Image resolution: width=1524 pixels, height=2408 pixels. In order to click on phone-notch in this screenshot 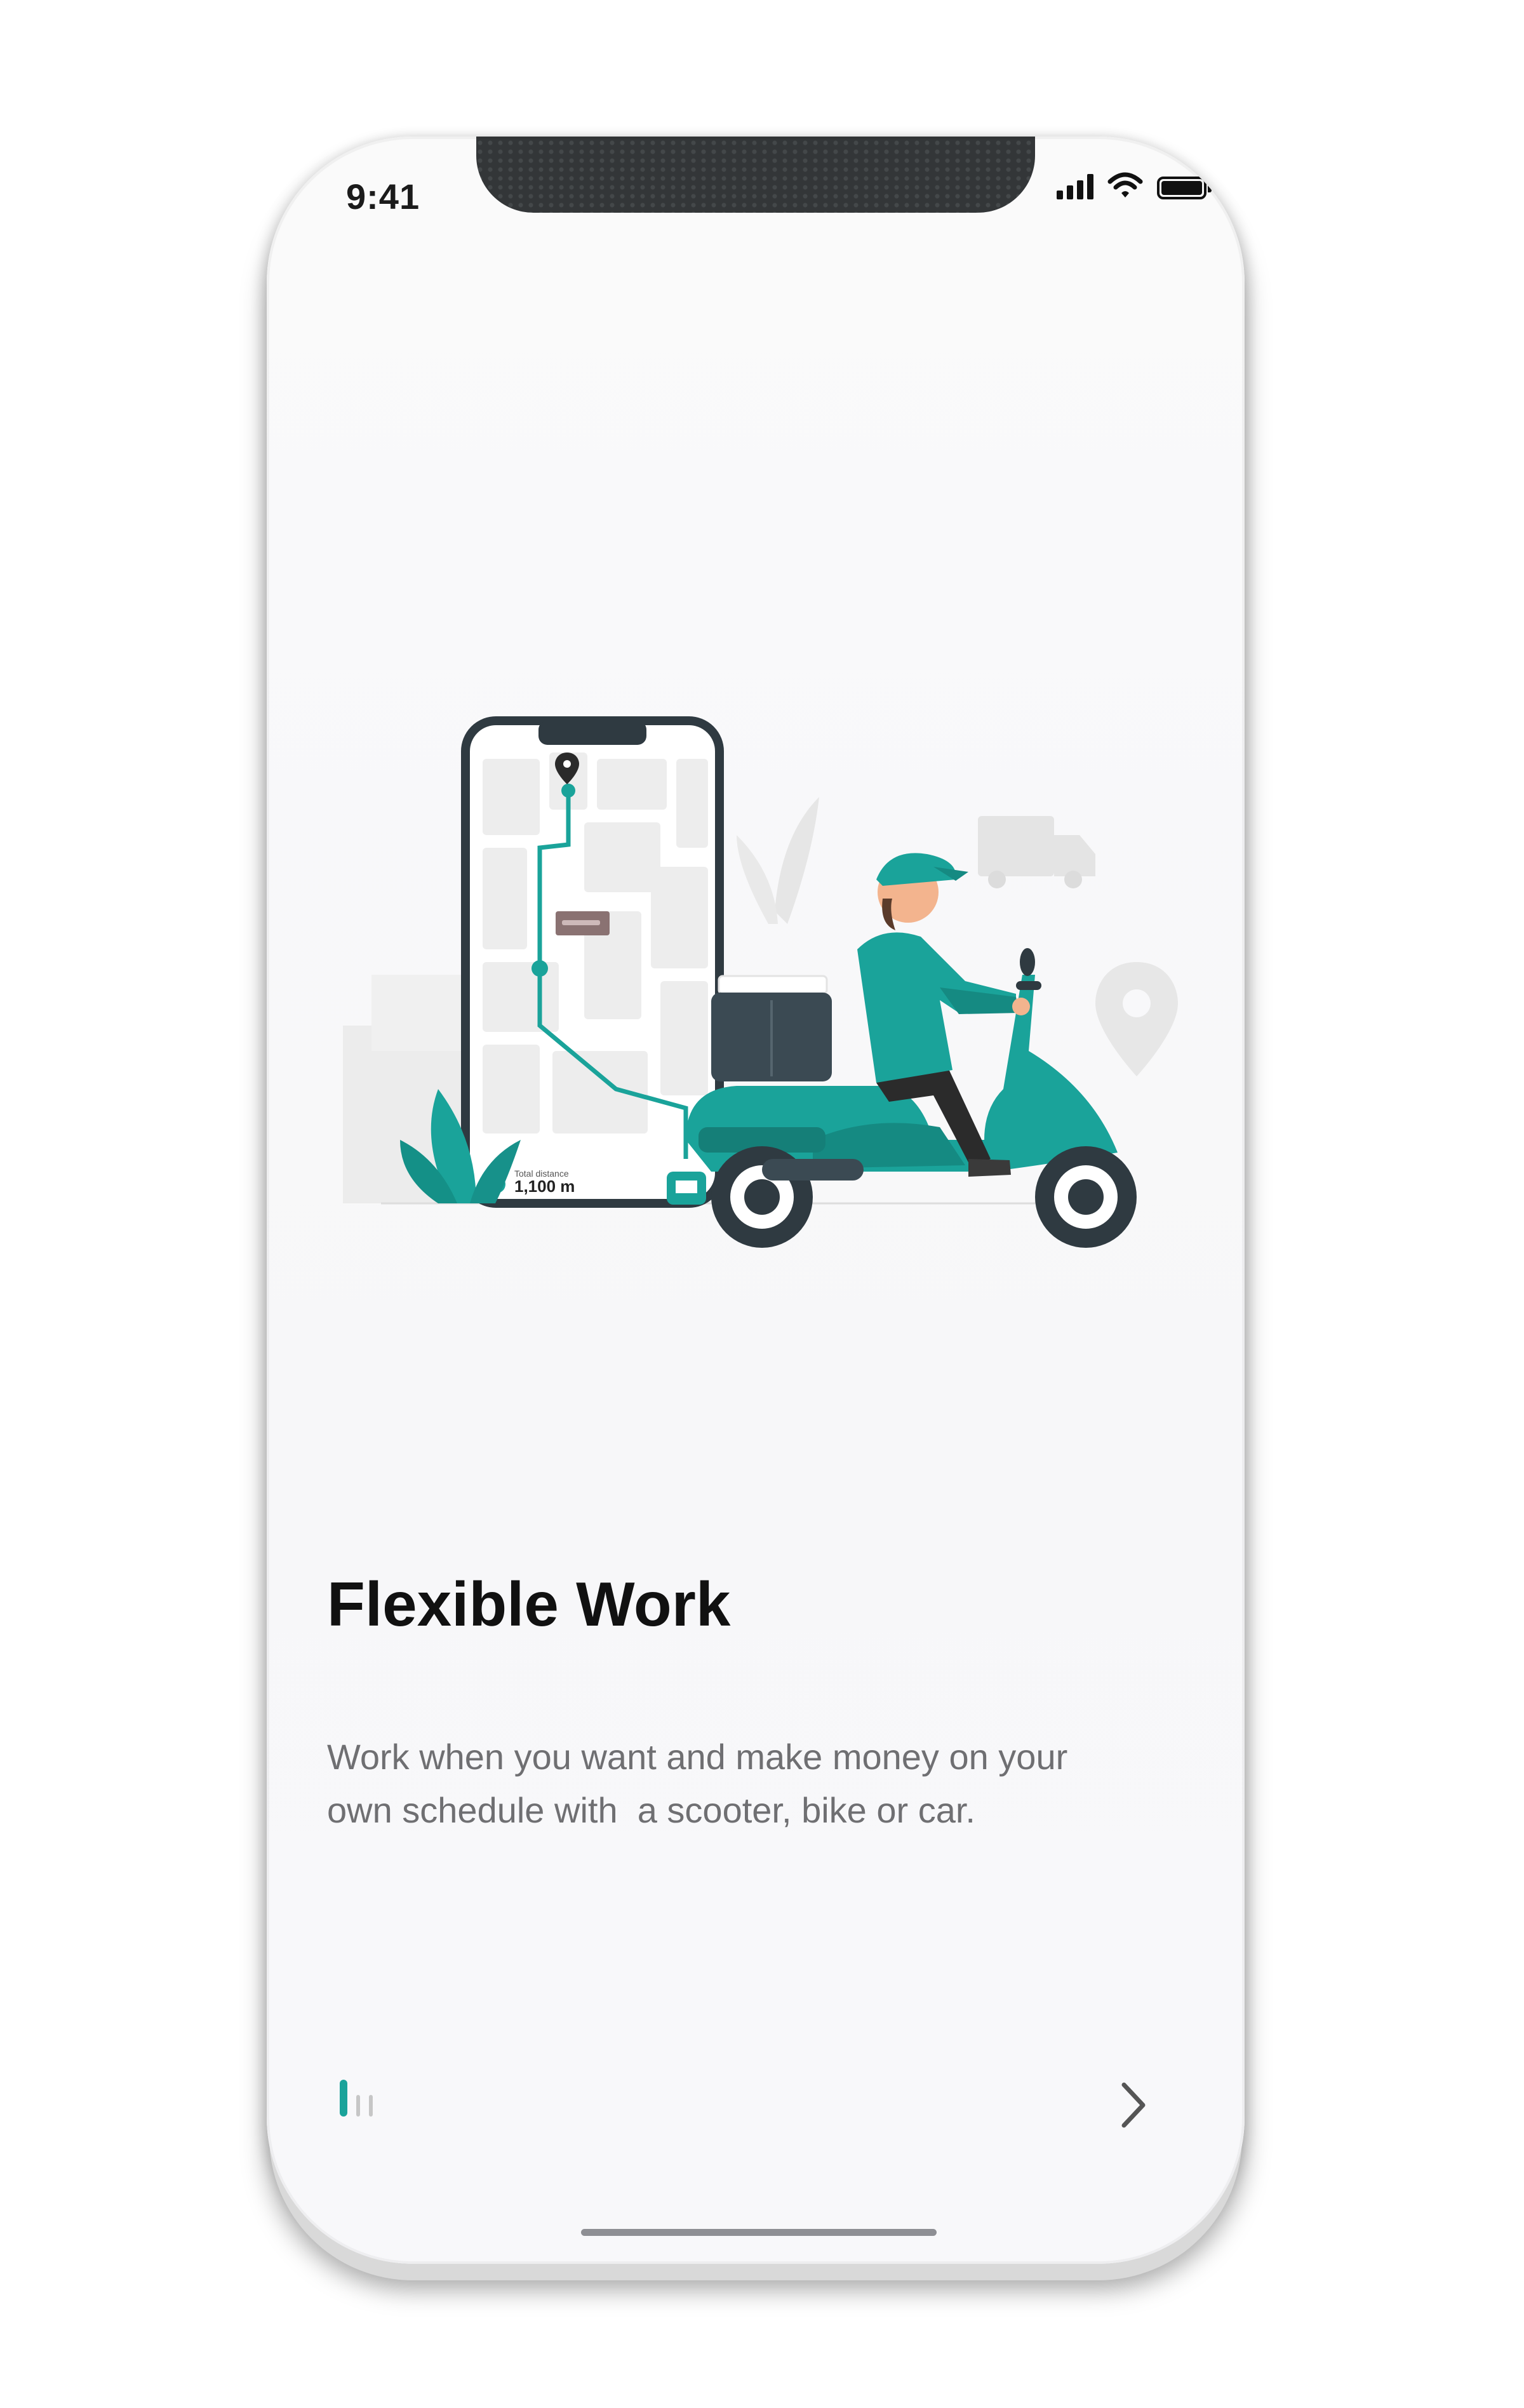, I will do `click(755, 175)`.